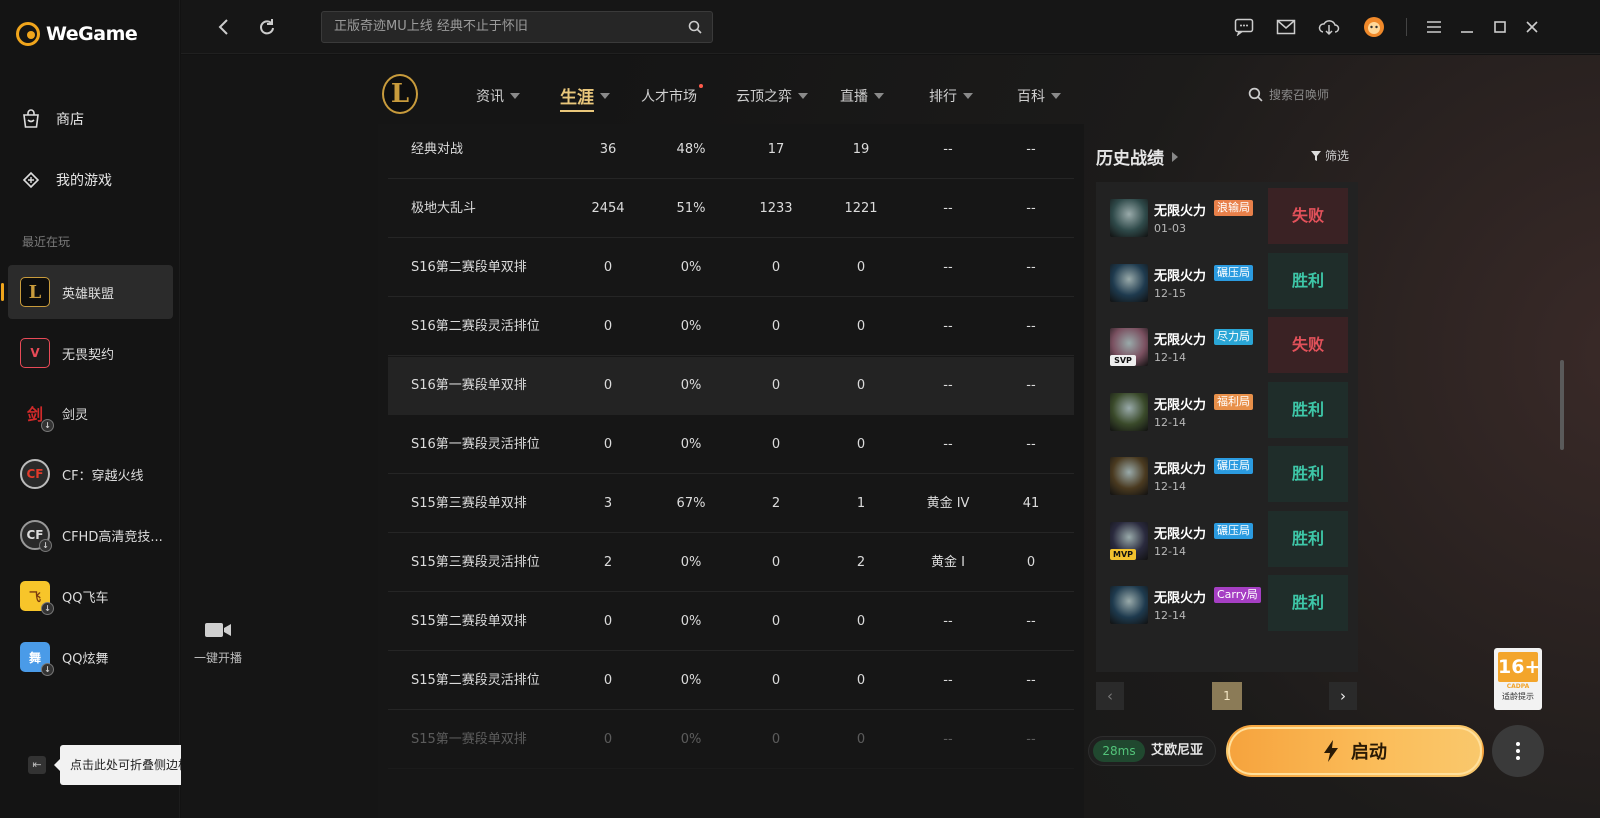 This screenshot has height=818, width=1600. I want to click on game-item-blade-soul: 剑 ↓ 剑灵, so click(90, 413).